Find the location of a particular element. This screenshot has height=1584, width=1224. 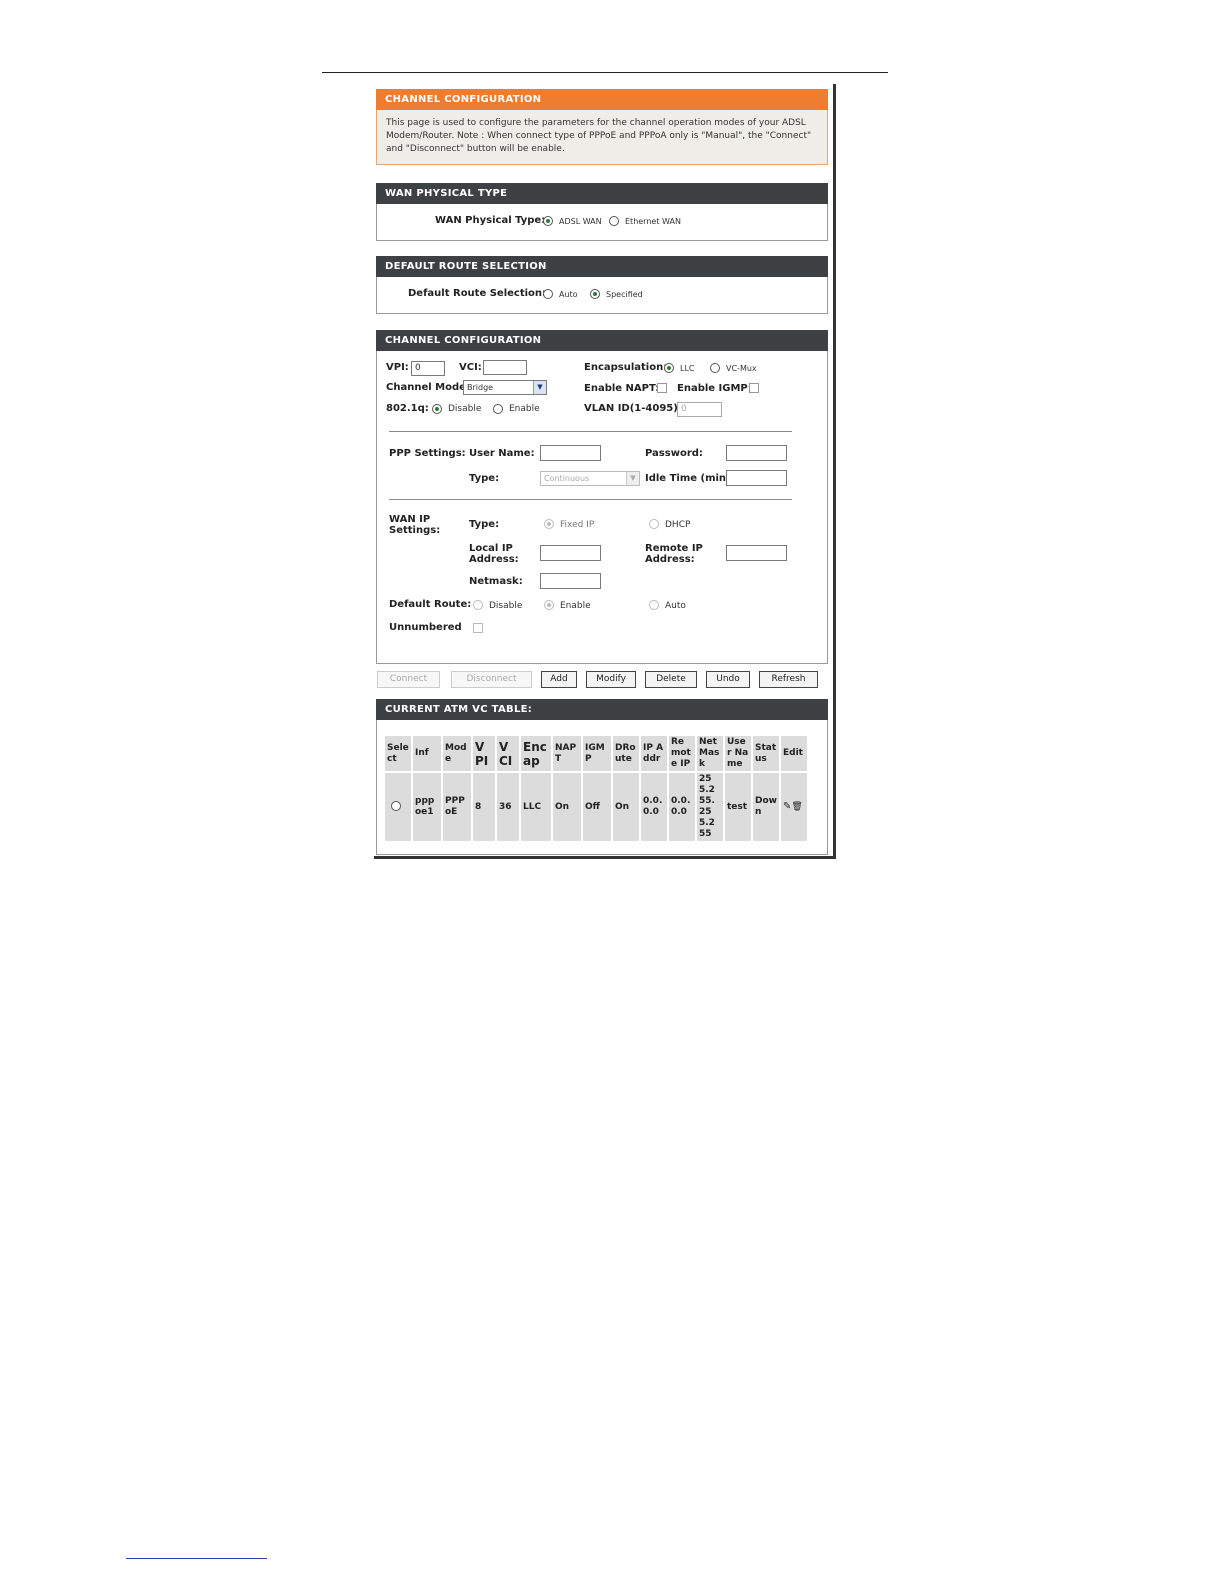

unnumbered-label: Unnumbered is located at coordinates (425, 627).